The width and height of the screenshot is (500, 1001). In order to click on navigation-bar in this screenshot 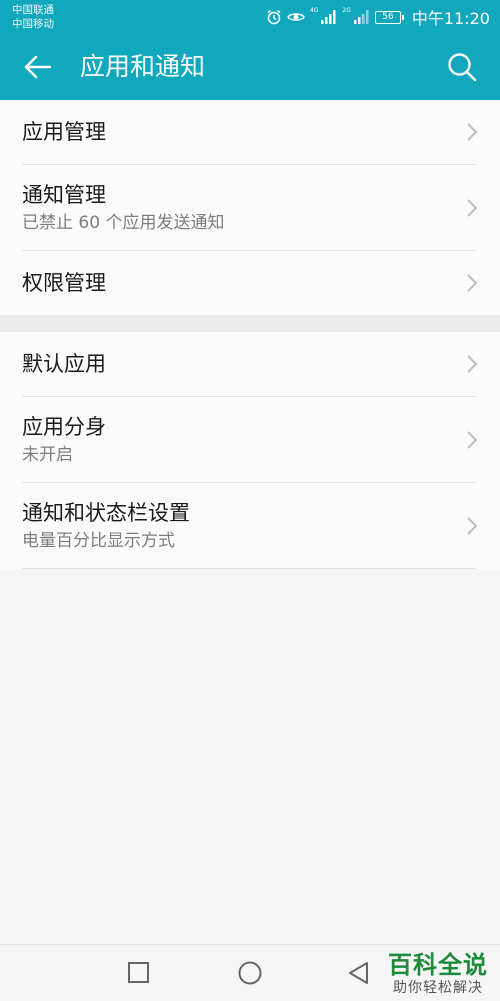, I will do `click(250, 972)`.